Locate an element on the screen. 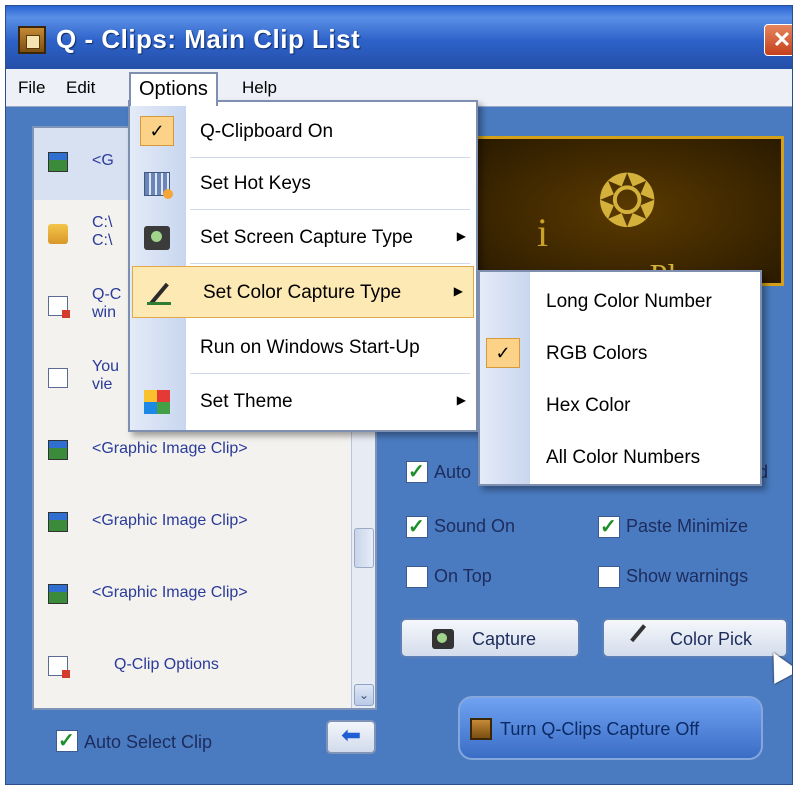 This screenshot has height=785, width=793. menu-item-label: Set Color Capture Type is located at coordinates (302, 292).